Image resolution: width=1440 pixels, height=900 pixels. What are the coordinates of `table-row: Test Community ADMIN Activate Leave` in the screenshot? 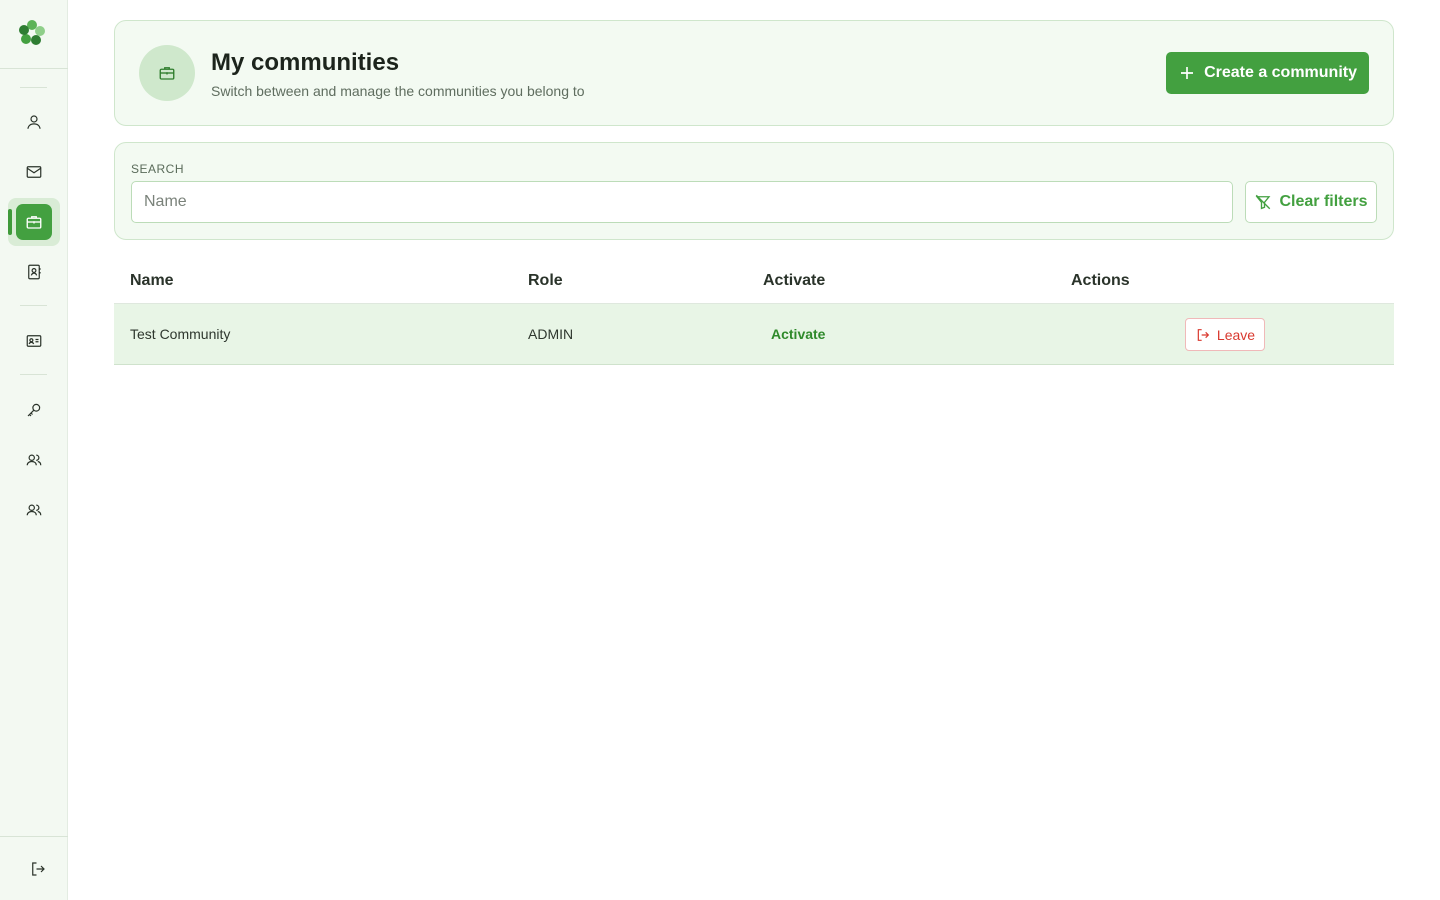 It's located at (754, 334).